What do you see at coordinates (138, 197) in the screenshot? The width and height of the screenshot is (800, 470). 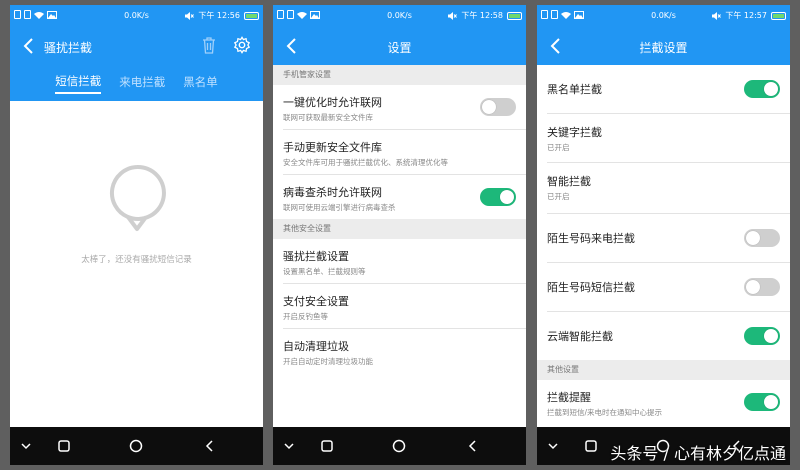 I see `message-bubble-icon` at bounding box center [138, 197].